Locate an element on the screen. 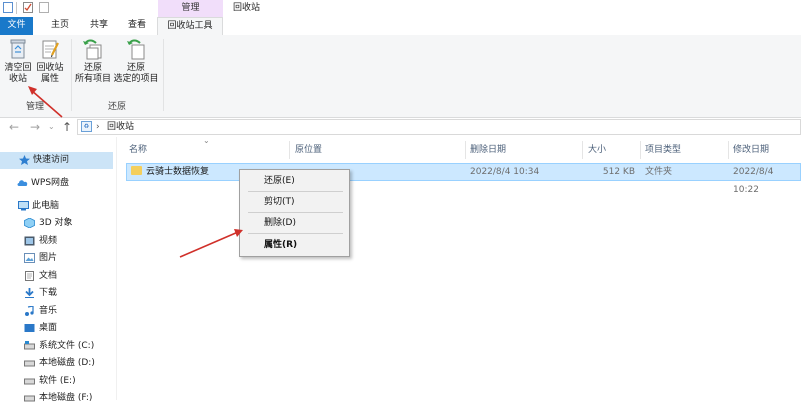 The height and width of the screenshot is (407, 801). nav-wps-label: WPS网盘 is located at coordinates (50, 183).